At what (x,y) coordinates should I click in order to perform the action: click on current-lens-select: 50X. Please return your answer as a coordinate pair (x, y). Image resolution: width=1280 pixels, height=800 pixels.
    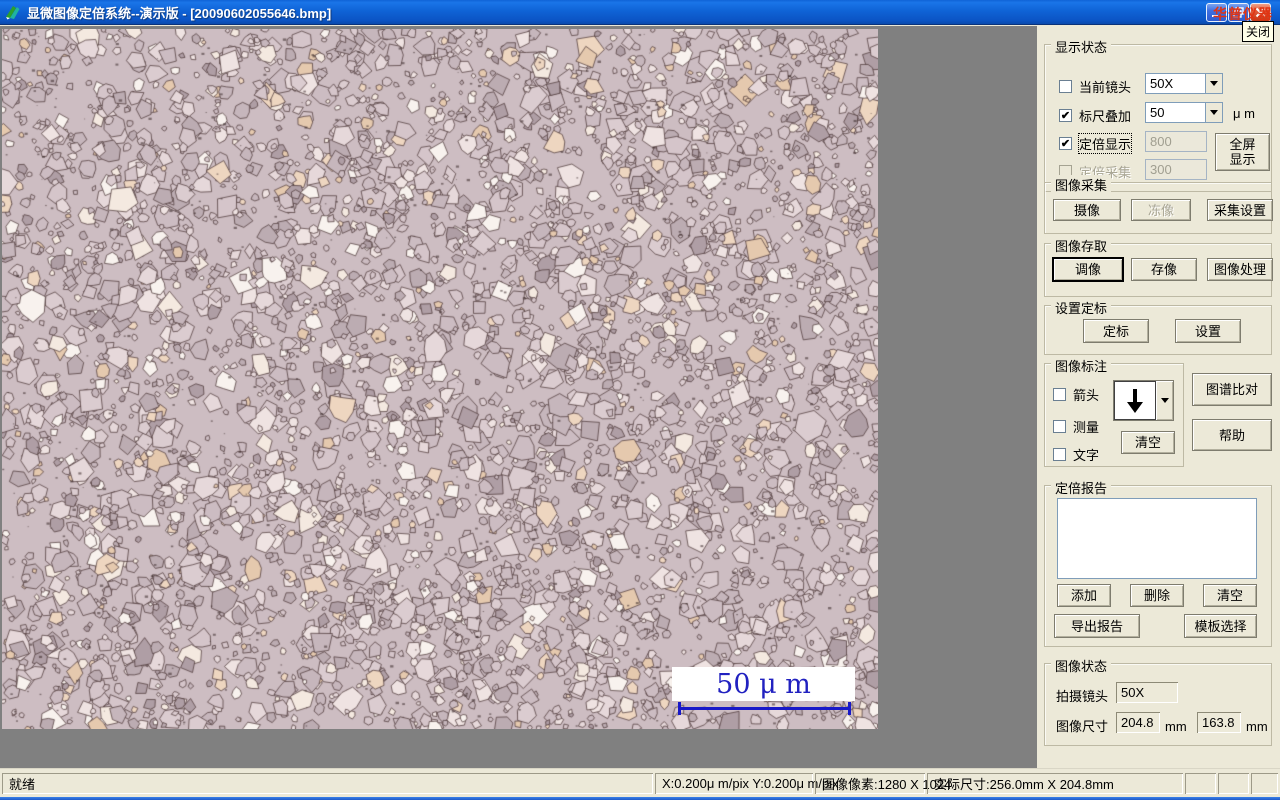
    Looking at the image, I should click on (1184, 83).